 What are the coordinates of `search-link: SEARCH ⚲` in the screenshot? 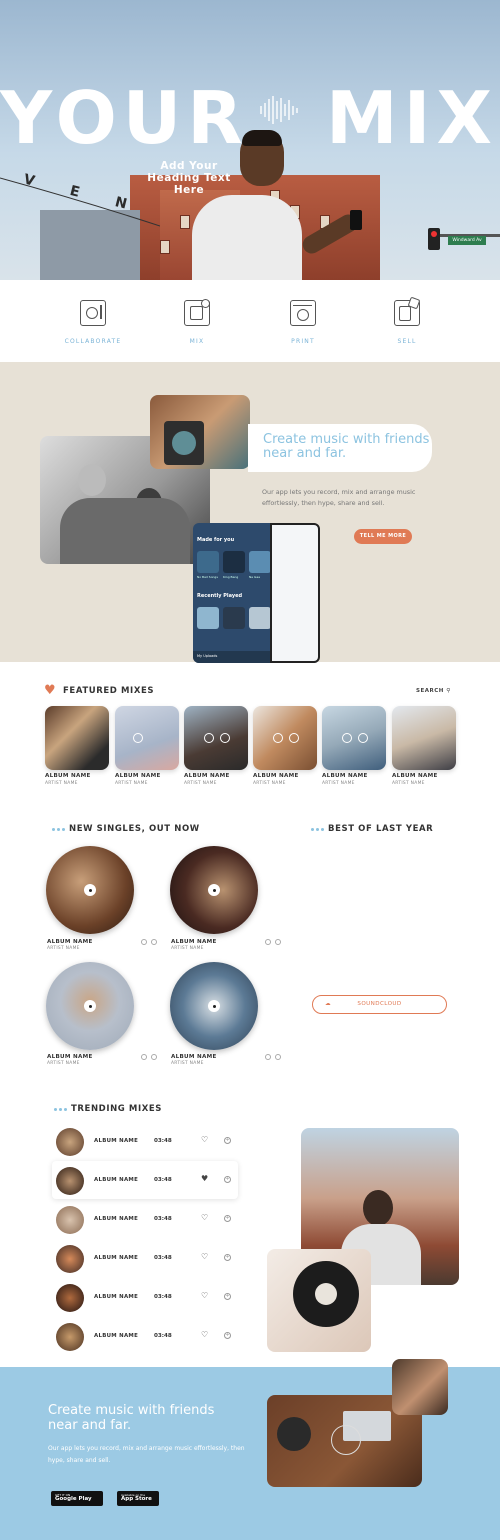 It's located at (433, 691).